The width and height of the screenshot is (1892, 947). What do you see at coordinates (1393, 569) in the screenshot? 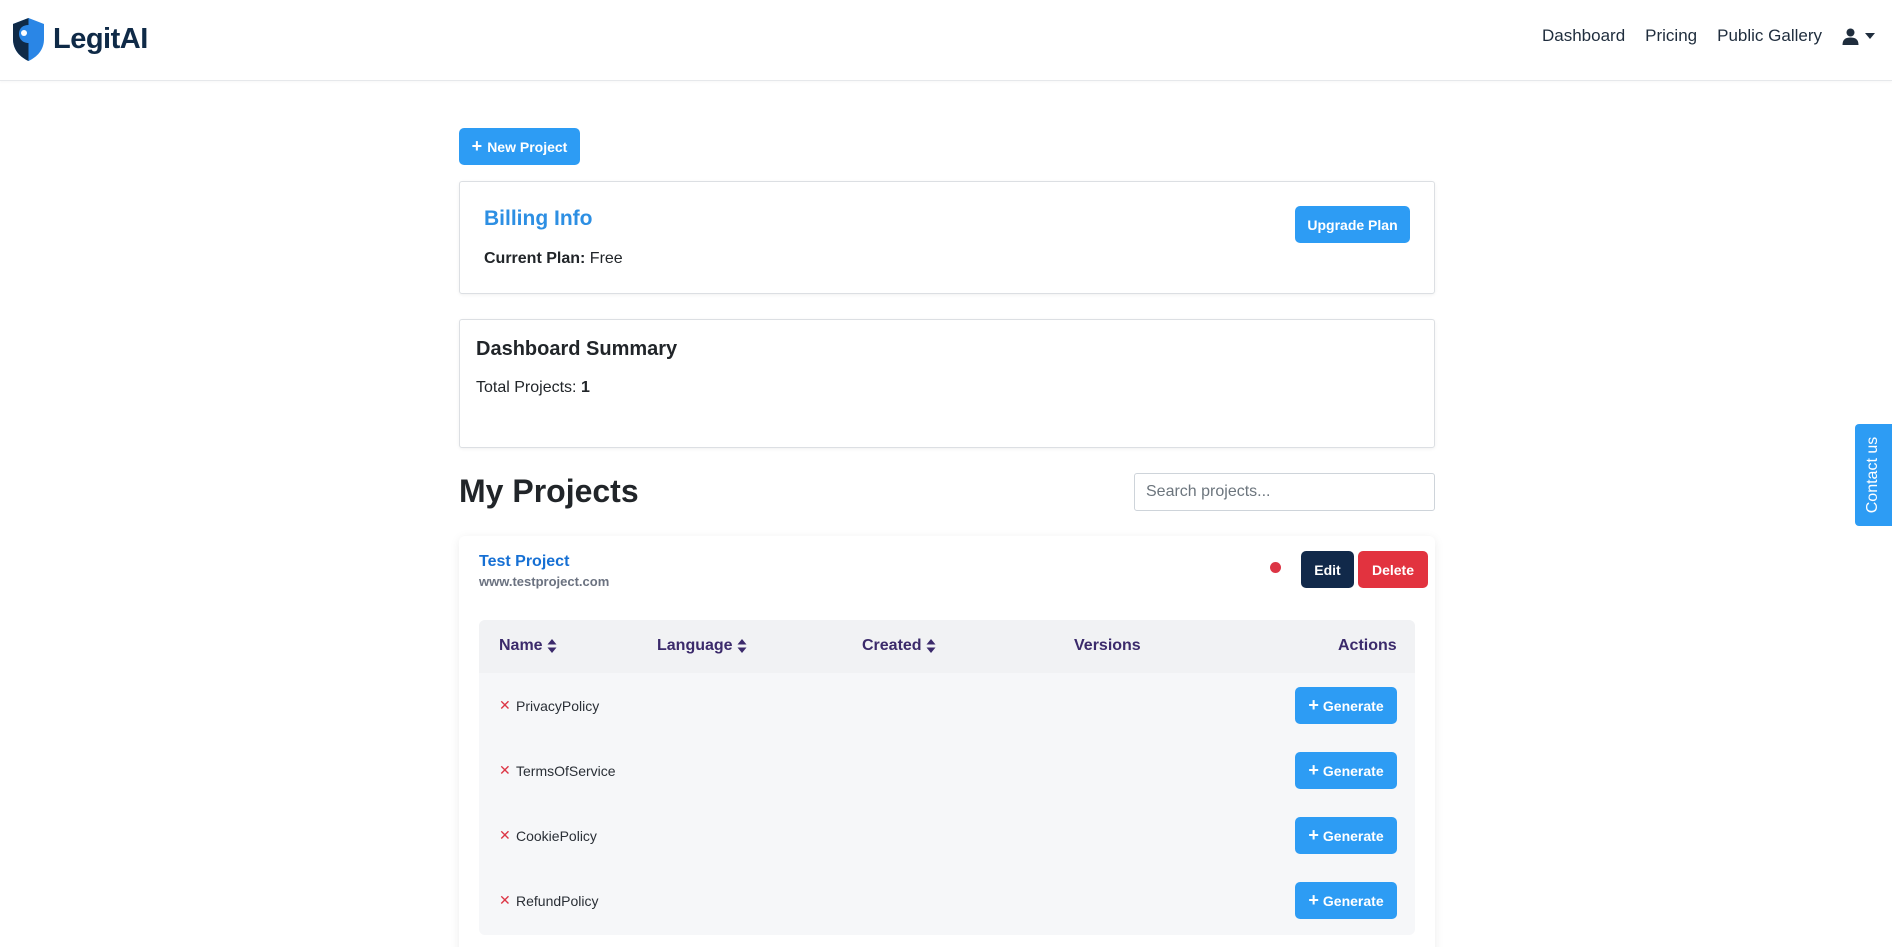
I see `delete-button: Delete` at bounding box center [1393, 569].